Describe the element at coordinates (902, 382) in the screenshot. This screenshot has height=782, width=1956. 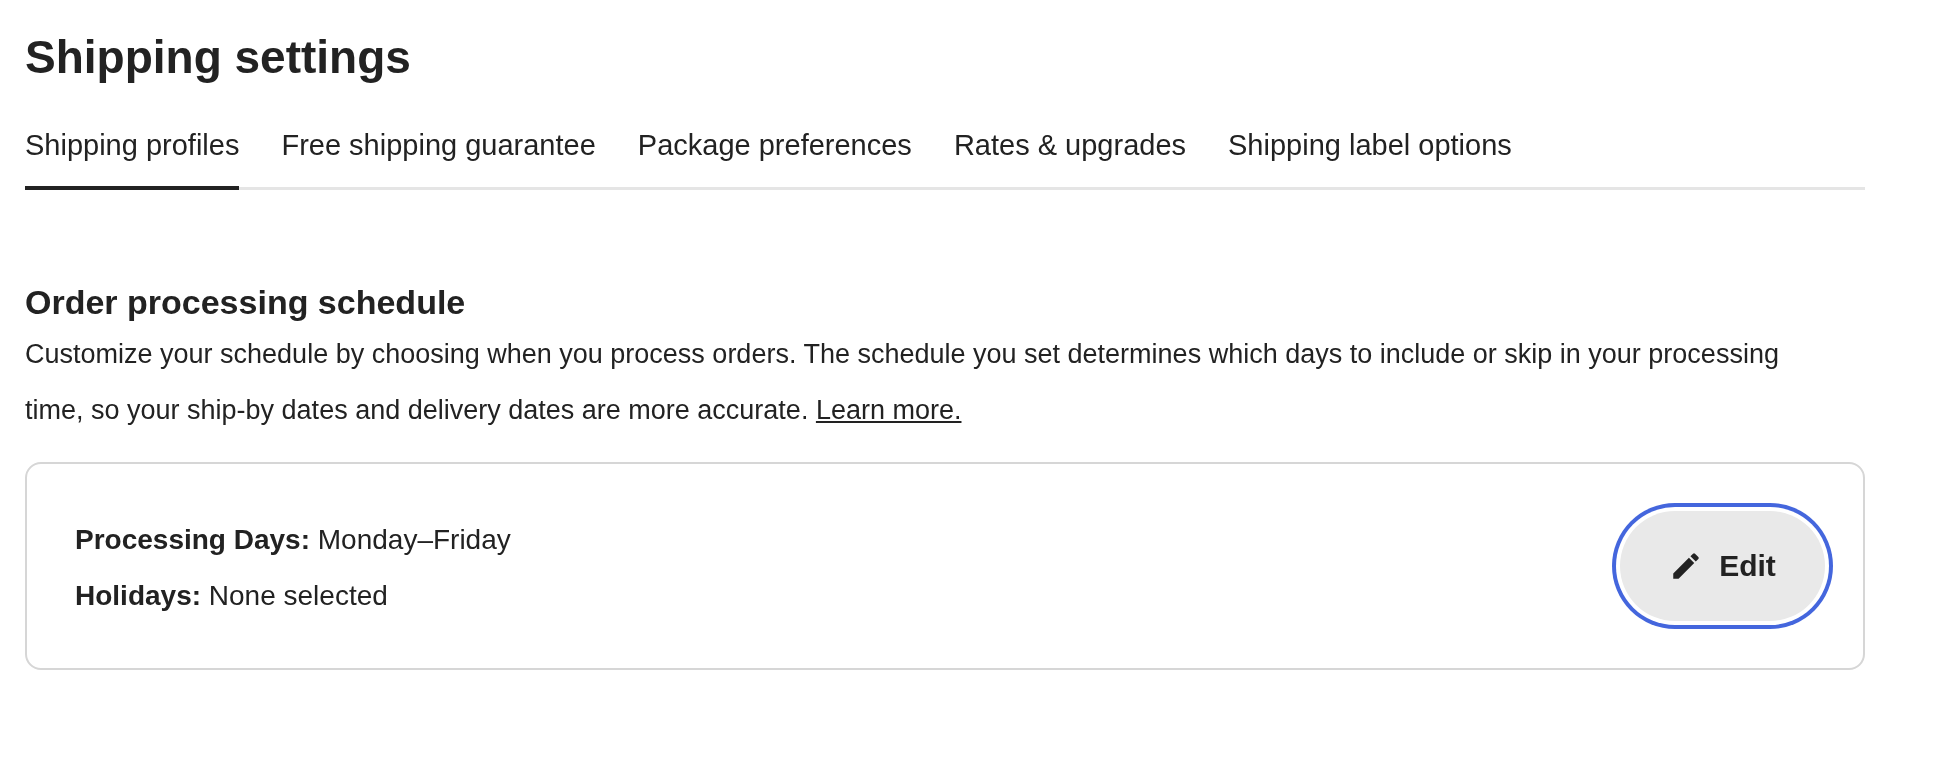
I see `section-description: Customize your schedule by choosing when you process orders. The schedule you set determines which days to include or skip in your processing time, so your ship-by dates and delivery dates are more accurate. Learn more.` at that location.